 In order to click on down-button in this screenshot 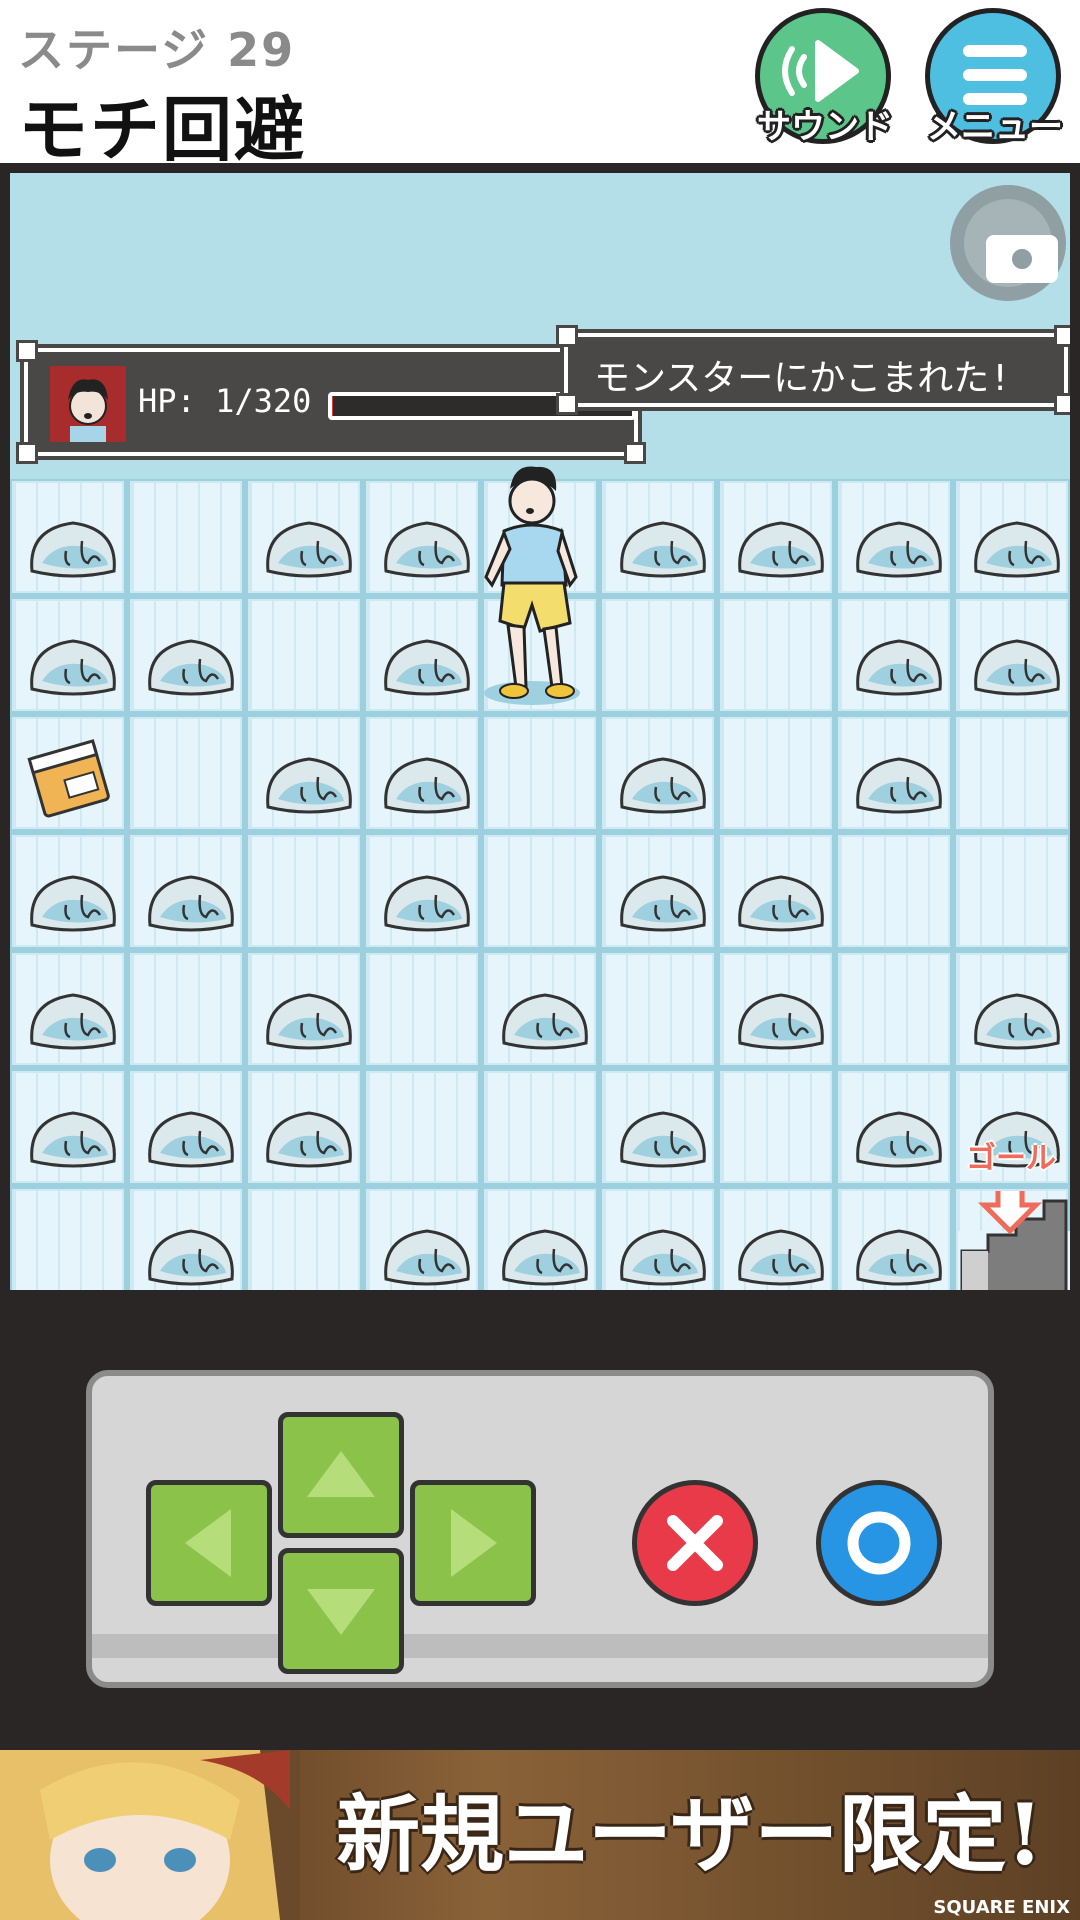, I will do `click(341, 1611)`.